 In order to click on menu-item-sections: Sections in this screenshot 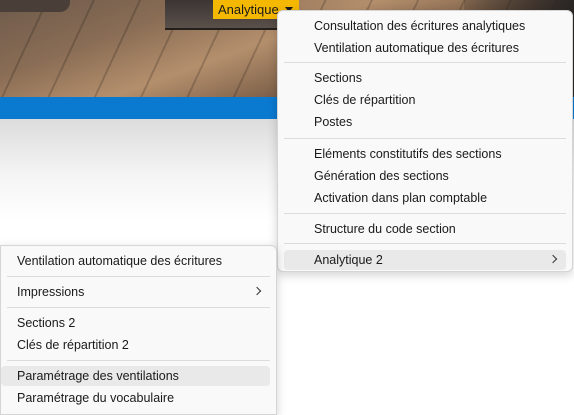, I will do `click(425, 78)`.